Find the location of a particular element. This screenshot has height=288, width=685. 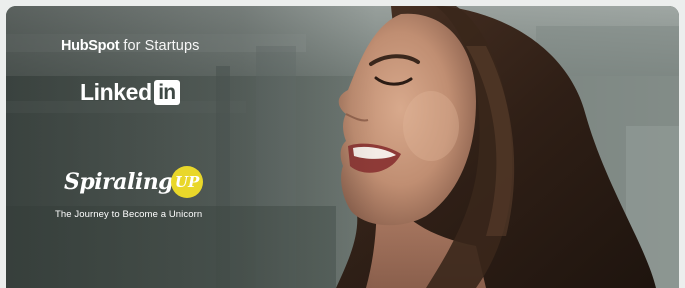

linkedin-logo: Linked in is located at coordinates (130, 92).